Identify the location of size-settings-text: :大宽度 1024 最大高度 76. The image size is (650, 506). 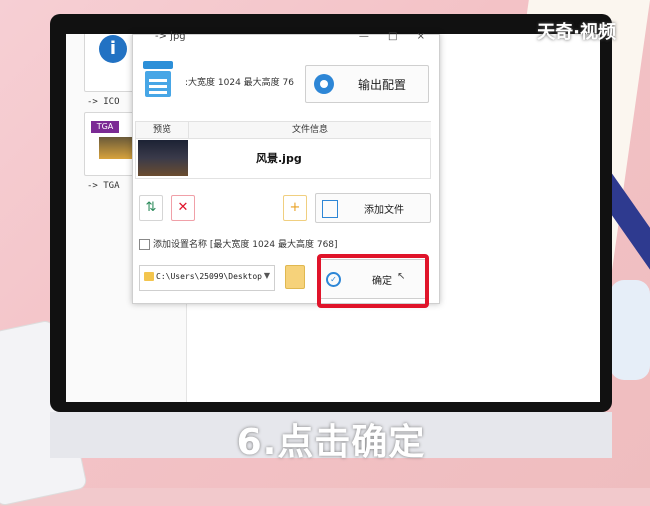
(239, 83).